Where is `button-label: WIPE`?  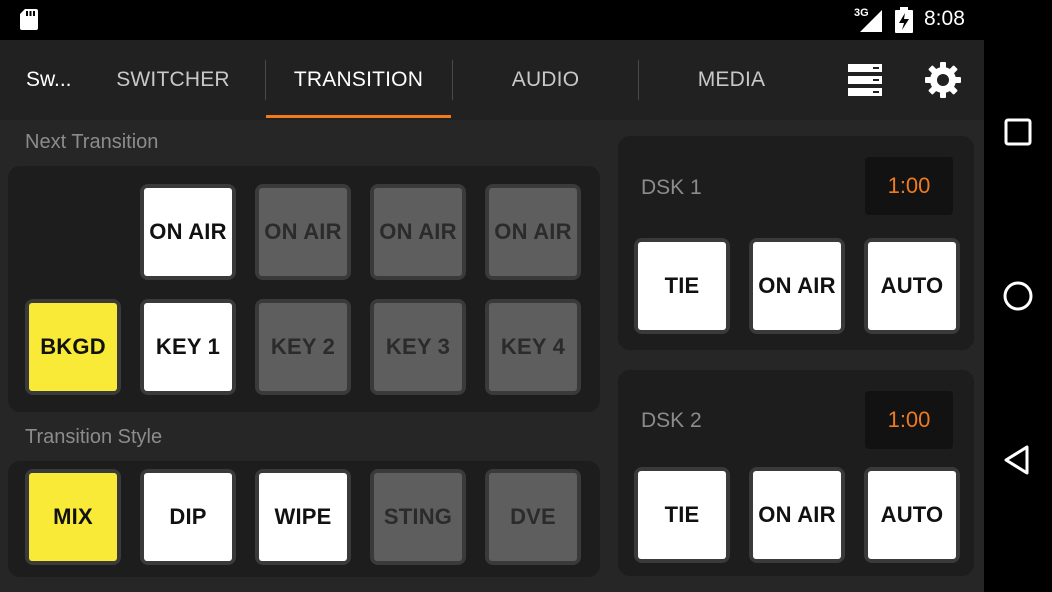 button-label: WIPE is located at coordinates (303, 517).